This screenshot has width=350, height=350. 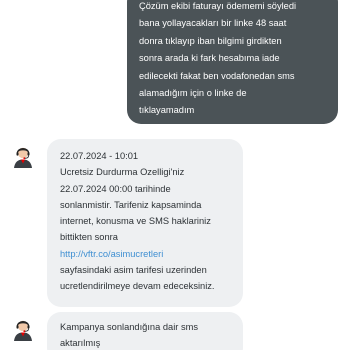 What do you see at coordinates (131, 204) in the screenshot?
I see `bot-message-line: sonlanmistir. Tarifeniz kapsaminda` at bounding box center [131, 204].